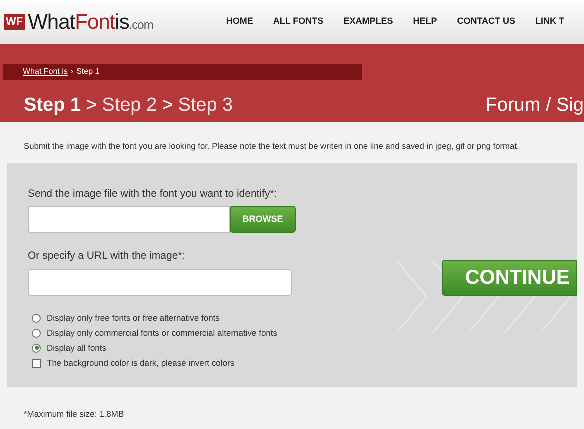  What do you see at coordinates (15, 22) in the screenshot?
I see `logo-badge: WF` at bounding box center [15, 22].